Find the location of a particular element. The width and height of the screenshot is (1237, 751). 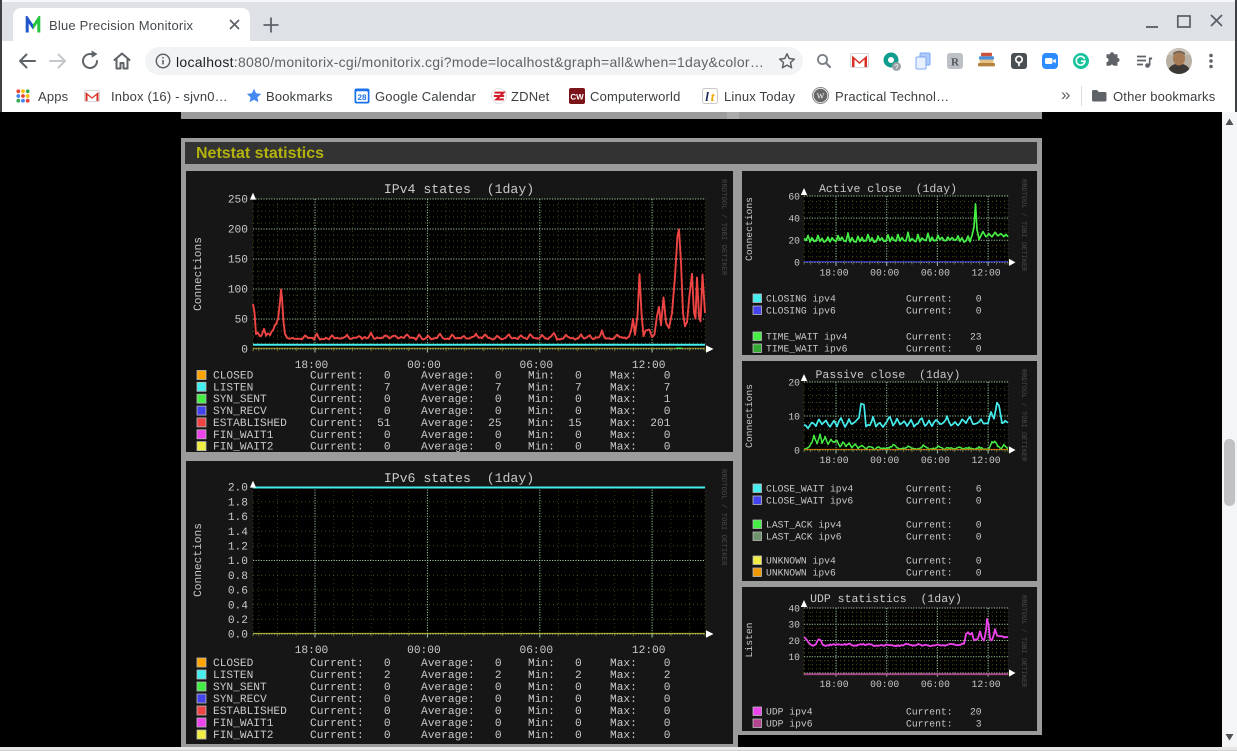

svg-text: 28 is located at coordinates (362, 97).